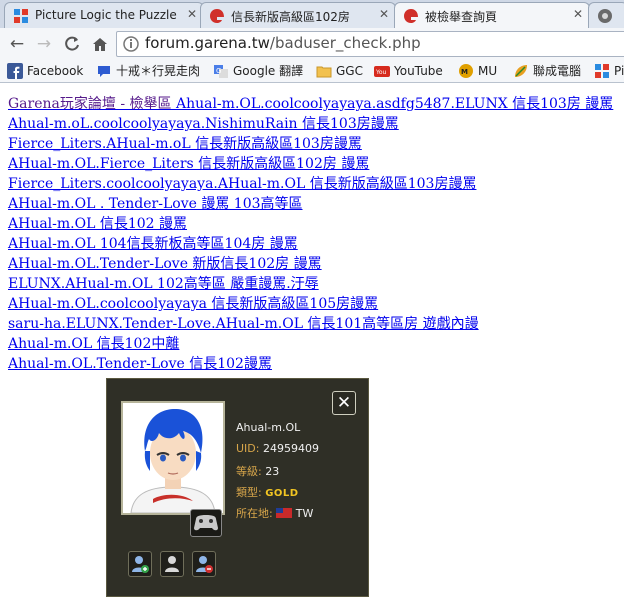 Image resolution: width=624 pixels, height=609 pixels. I want to click on page-info-icon, so click(131, 44).